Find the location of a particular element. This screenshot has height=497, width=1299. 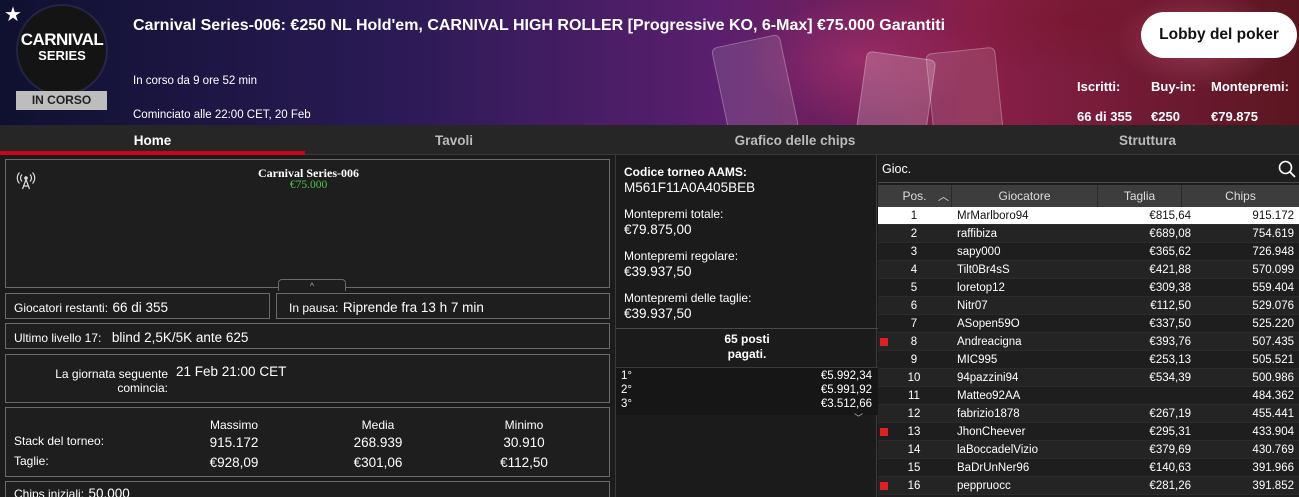

total-prize-value: €79.875,00 is located at coordinates (658, 229).